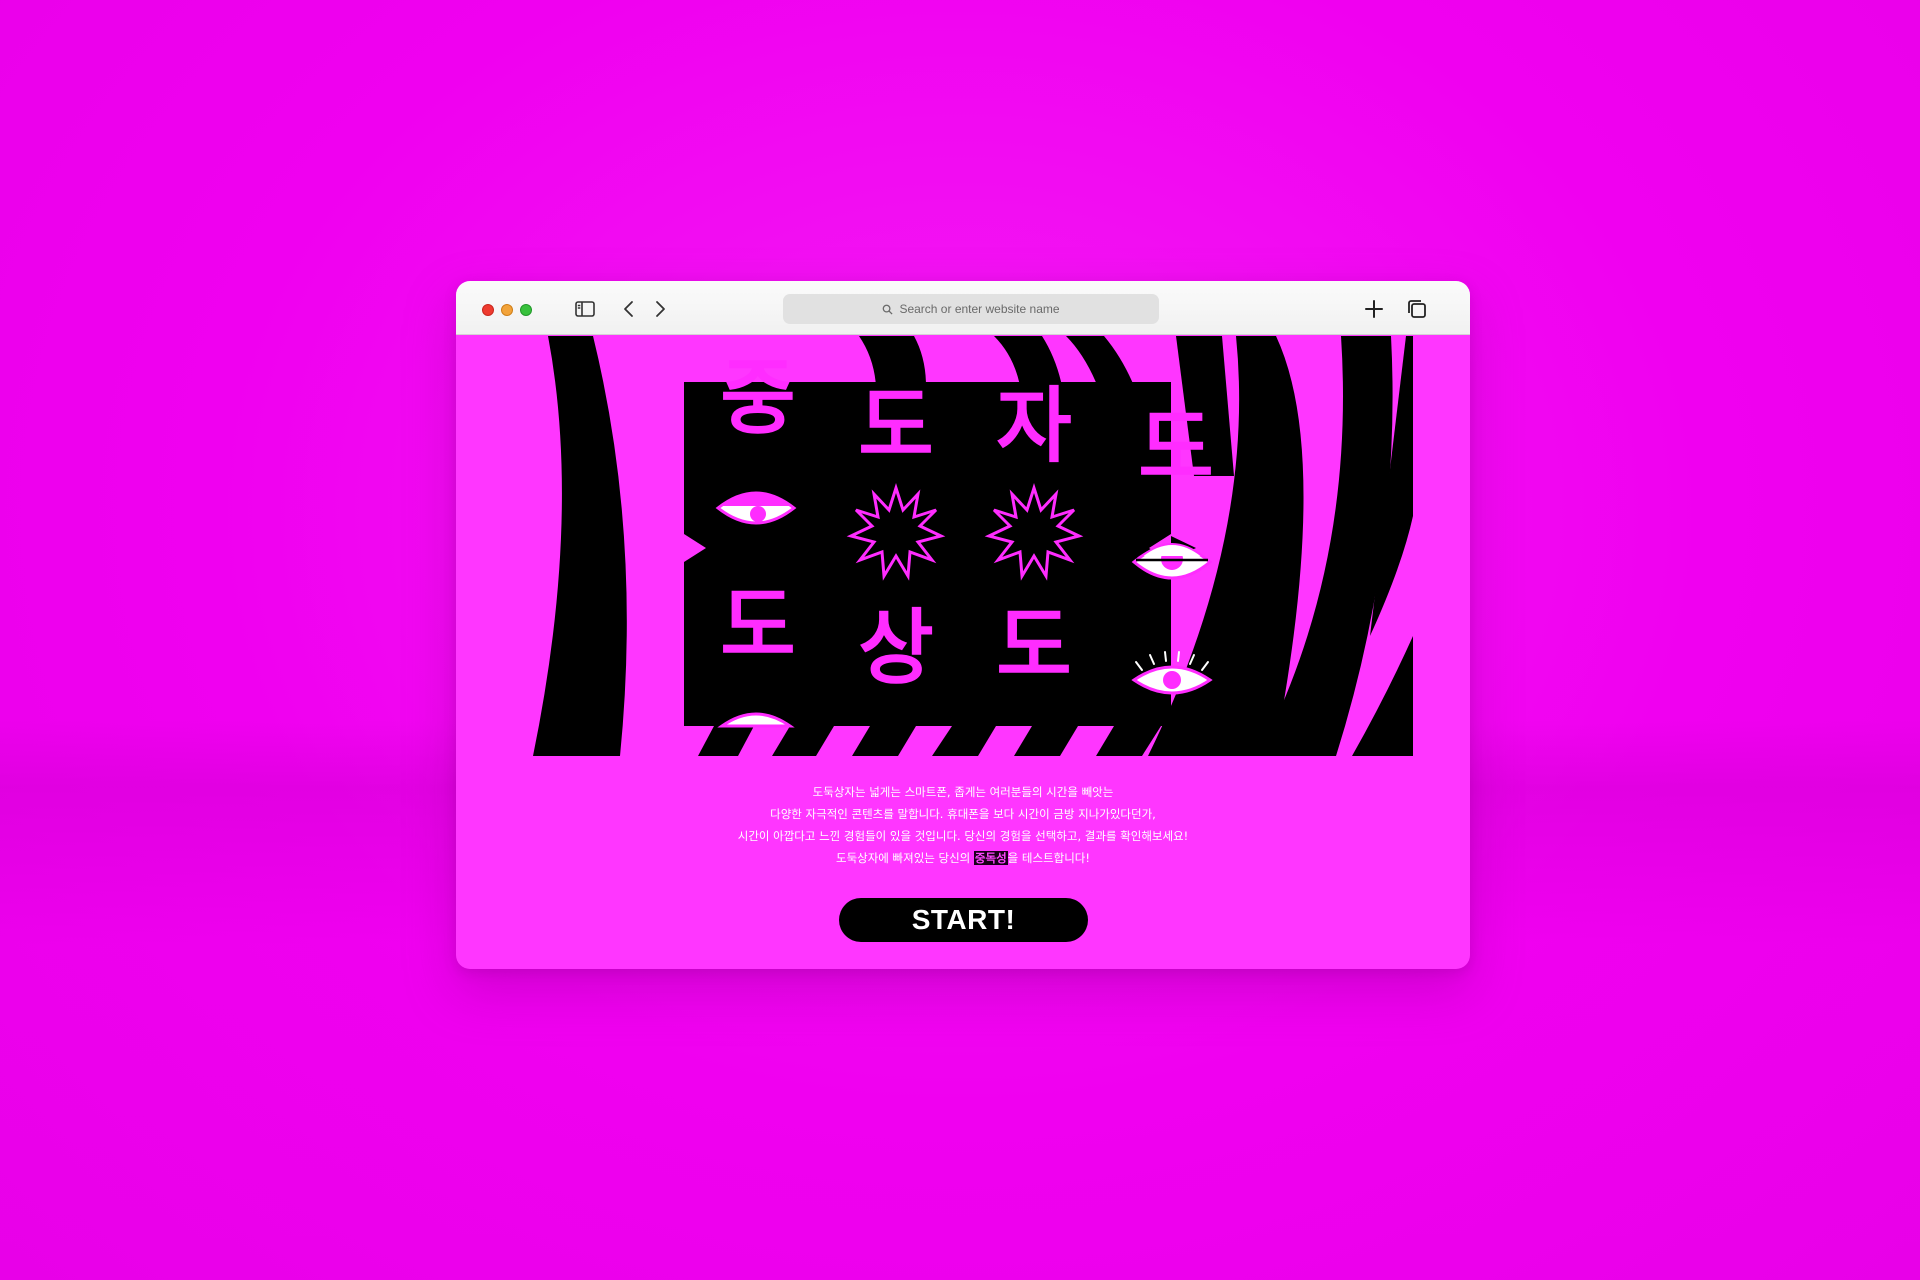 This screenshot has height=1280, width=1920. What do you see at coordinates (1175, 448) in the screenshot?
I see `hero-glyph-4: 도` at bounding box center [1175, 448].